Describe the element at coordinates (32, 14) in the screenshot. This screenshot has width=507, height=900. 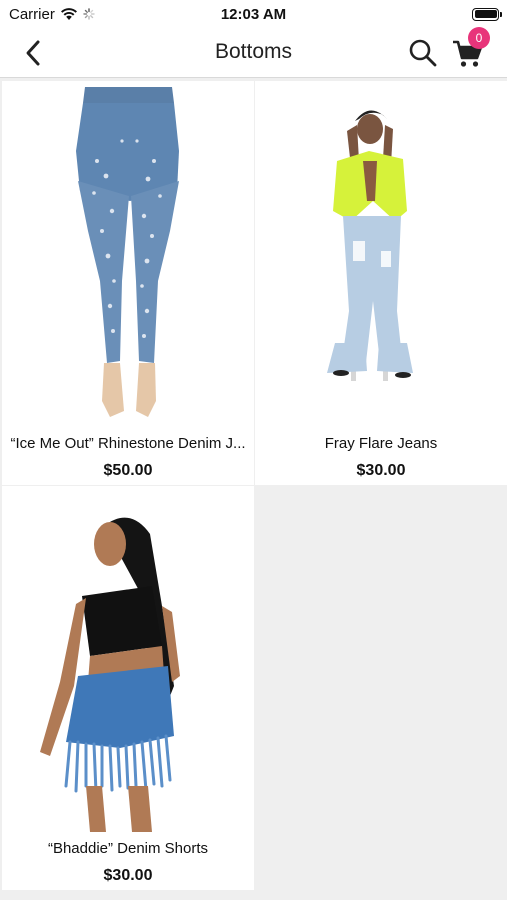
I see `carrier-label: Carrier` at that location.